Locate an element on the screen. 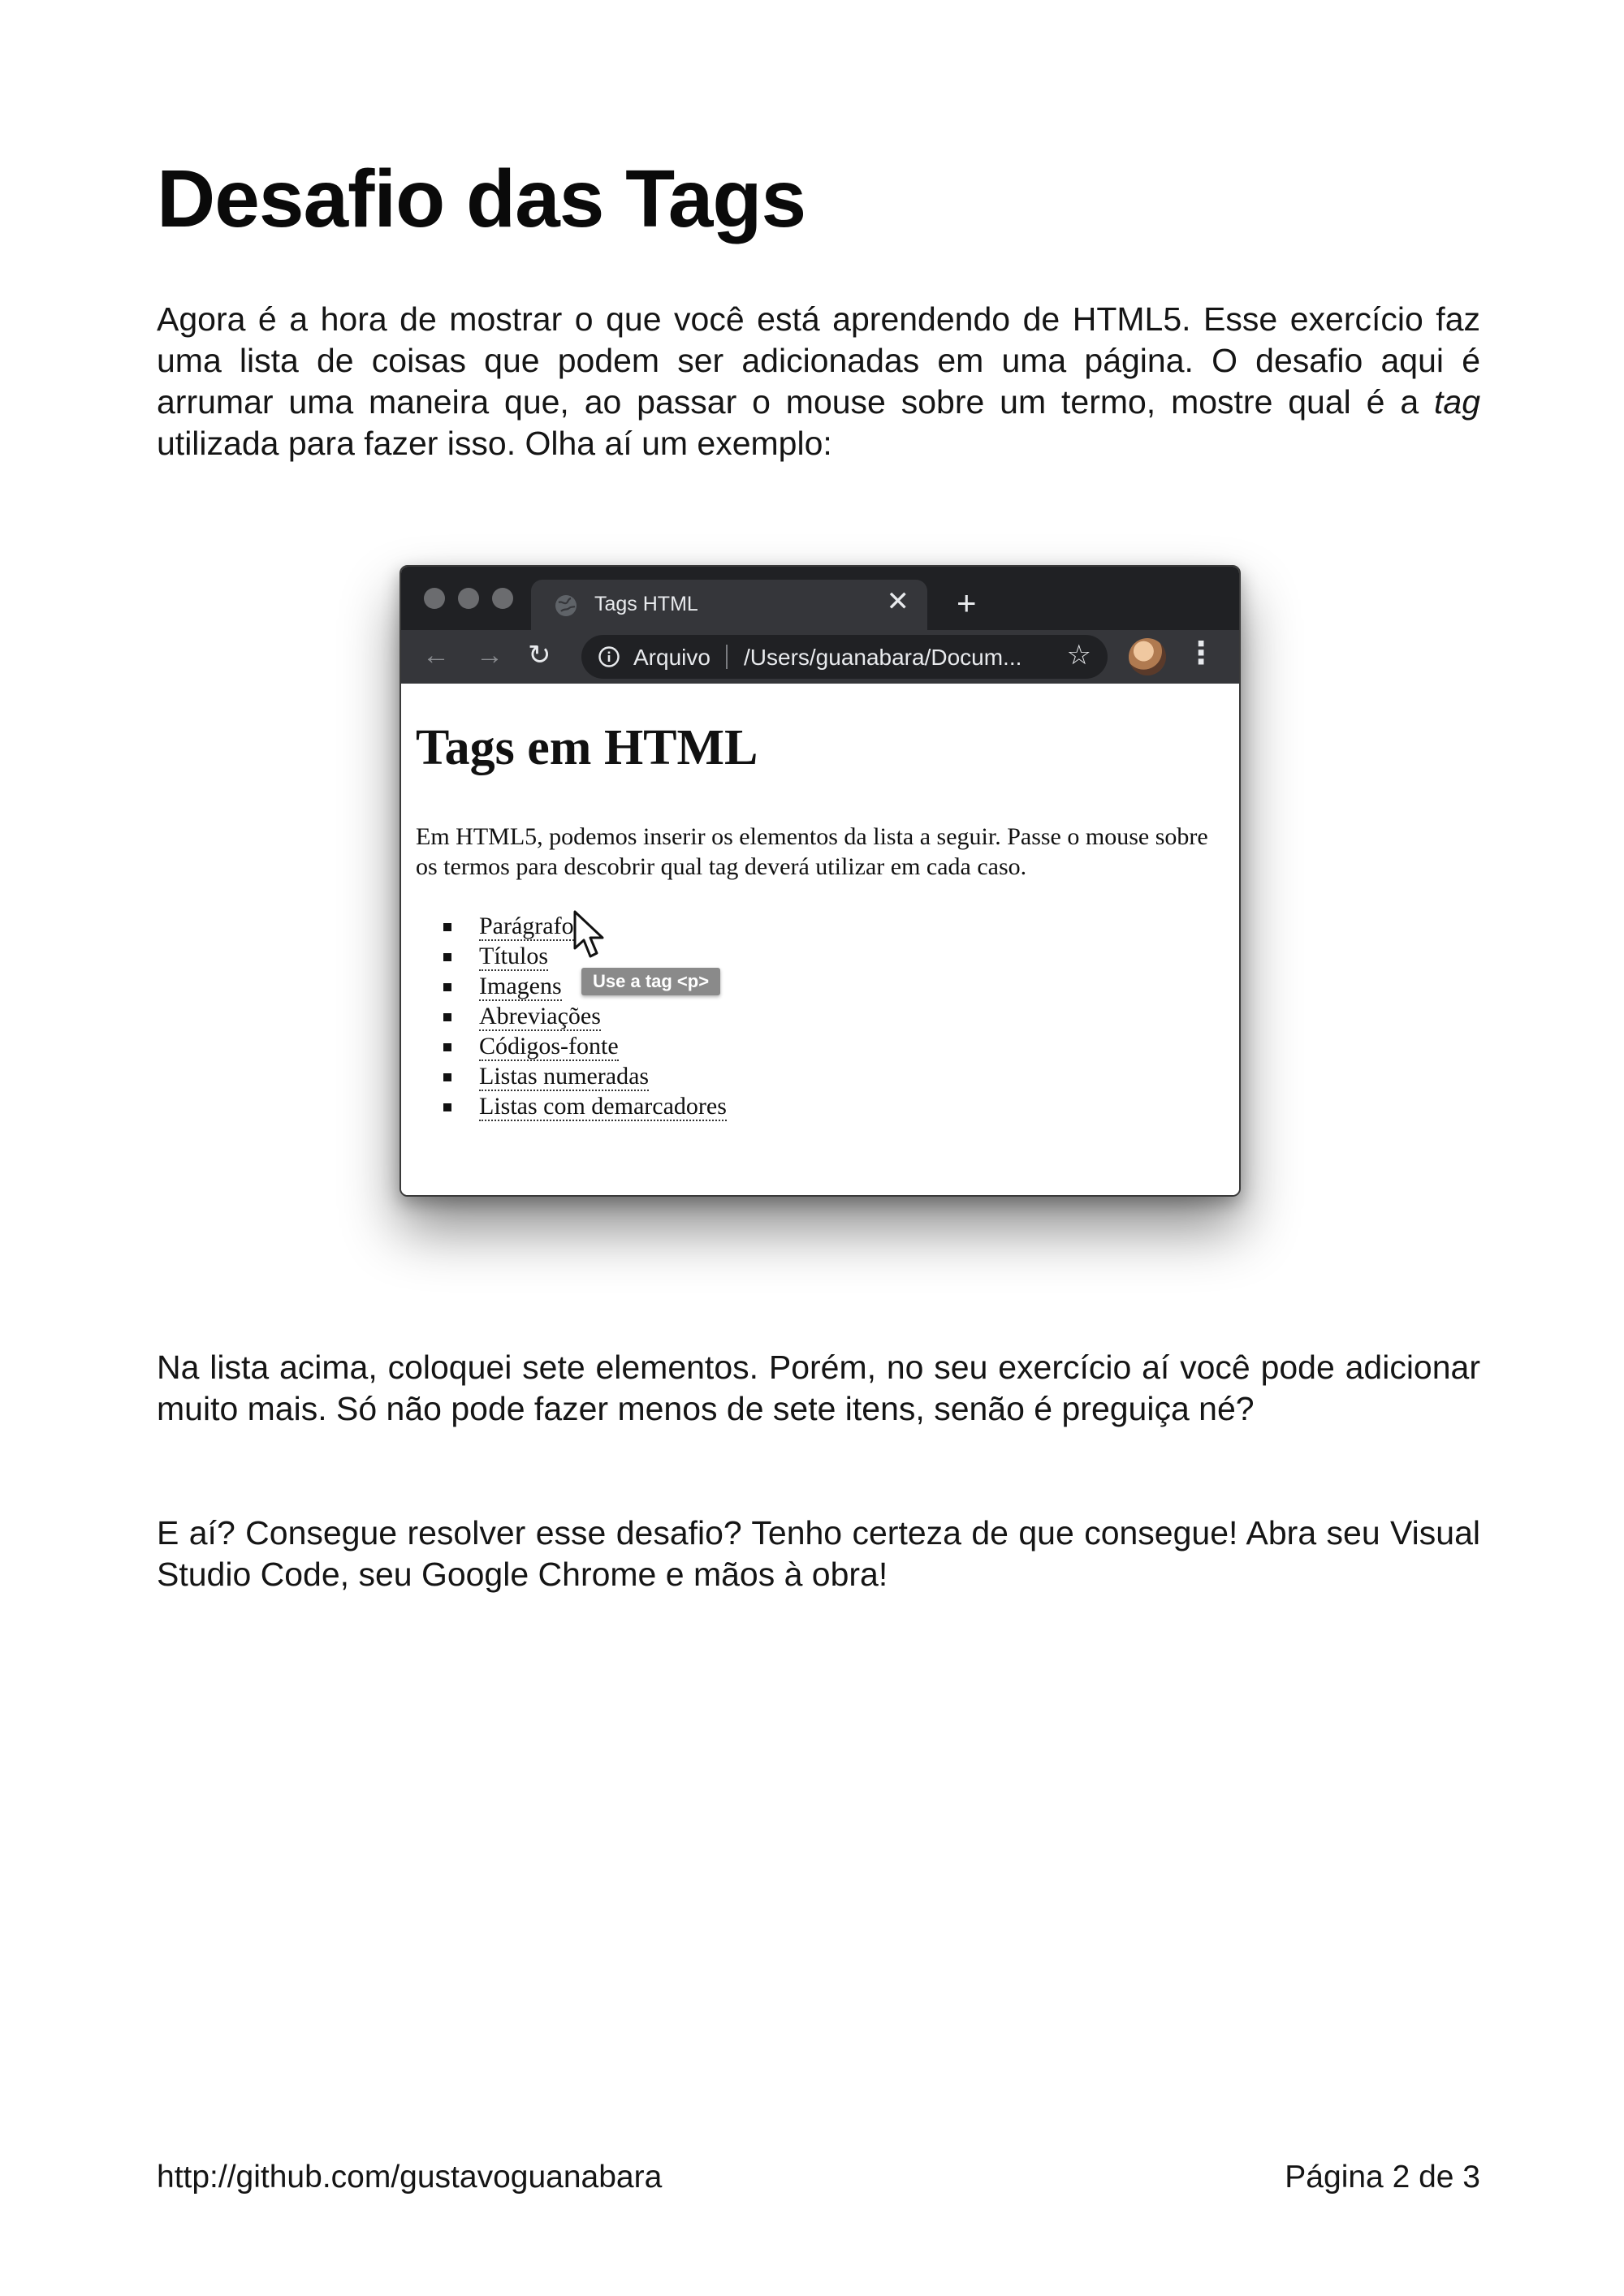 The width and height of the screenshot is (1624, 2296). globe-icon is located at coordinates (566, 605).